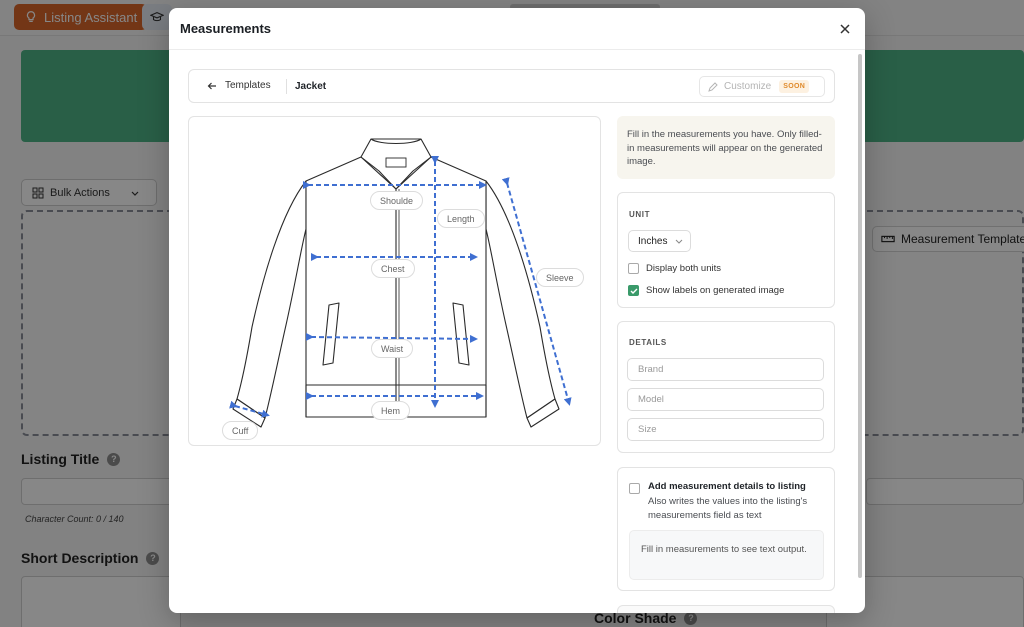 This screenshot has width=1024, height=627. Describe the element at coordinates (392, 348) in the screenshot. I see `waist-label: Waist` at that location.